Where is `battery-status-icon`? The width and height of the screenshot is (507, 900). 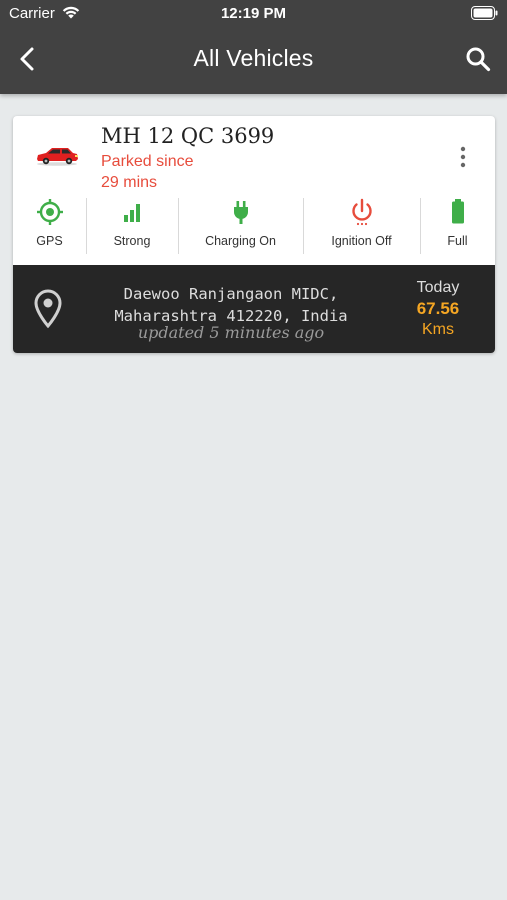 battery-status-icon is located at coordinates (484, 13).